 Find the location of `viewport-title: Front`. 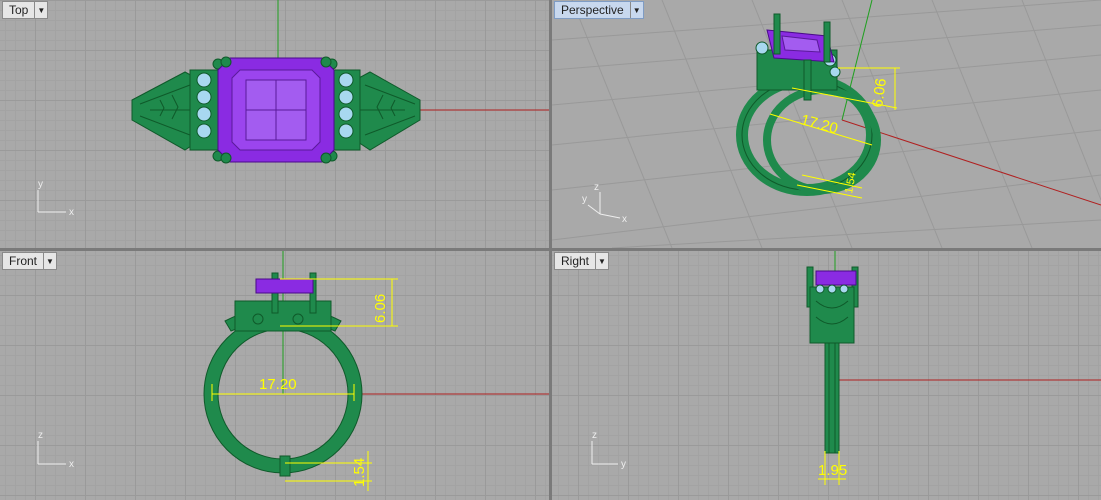

viewport-title: Front is located at coordinates (23, 261).